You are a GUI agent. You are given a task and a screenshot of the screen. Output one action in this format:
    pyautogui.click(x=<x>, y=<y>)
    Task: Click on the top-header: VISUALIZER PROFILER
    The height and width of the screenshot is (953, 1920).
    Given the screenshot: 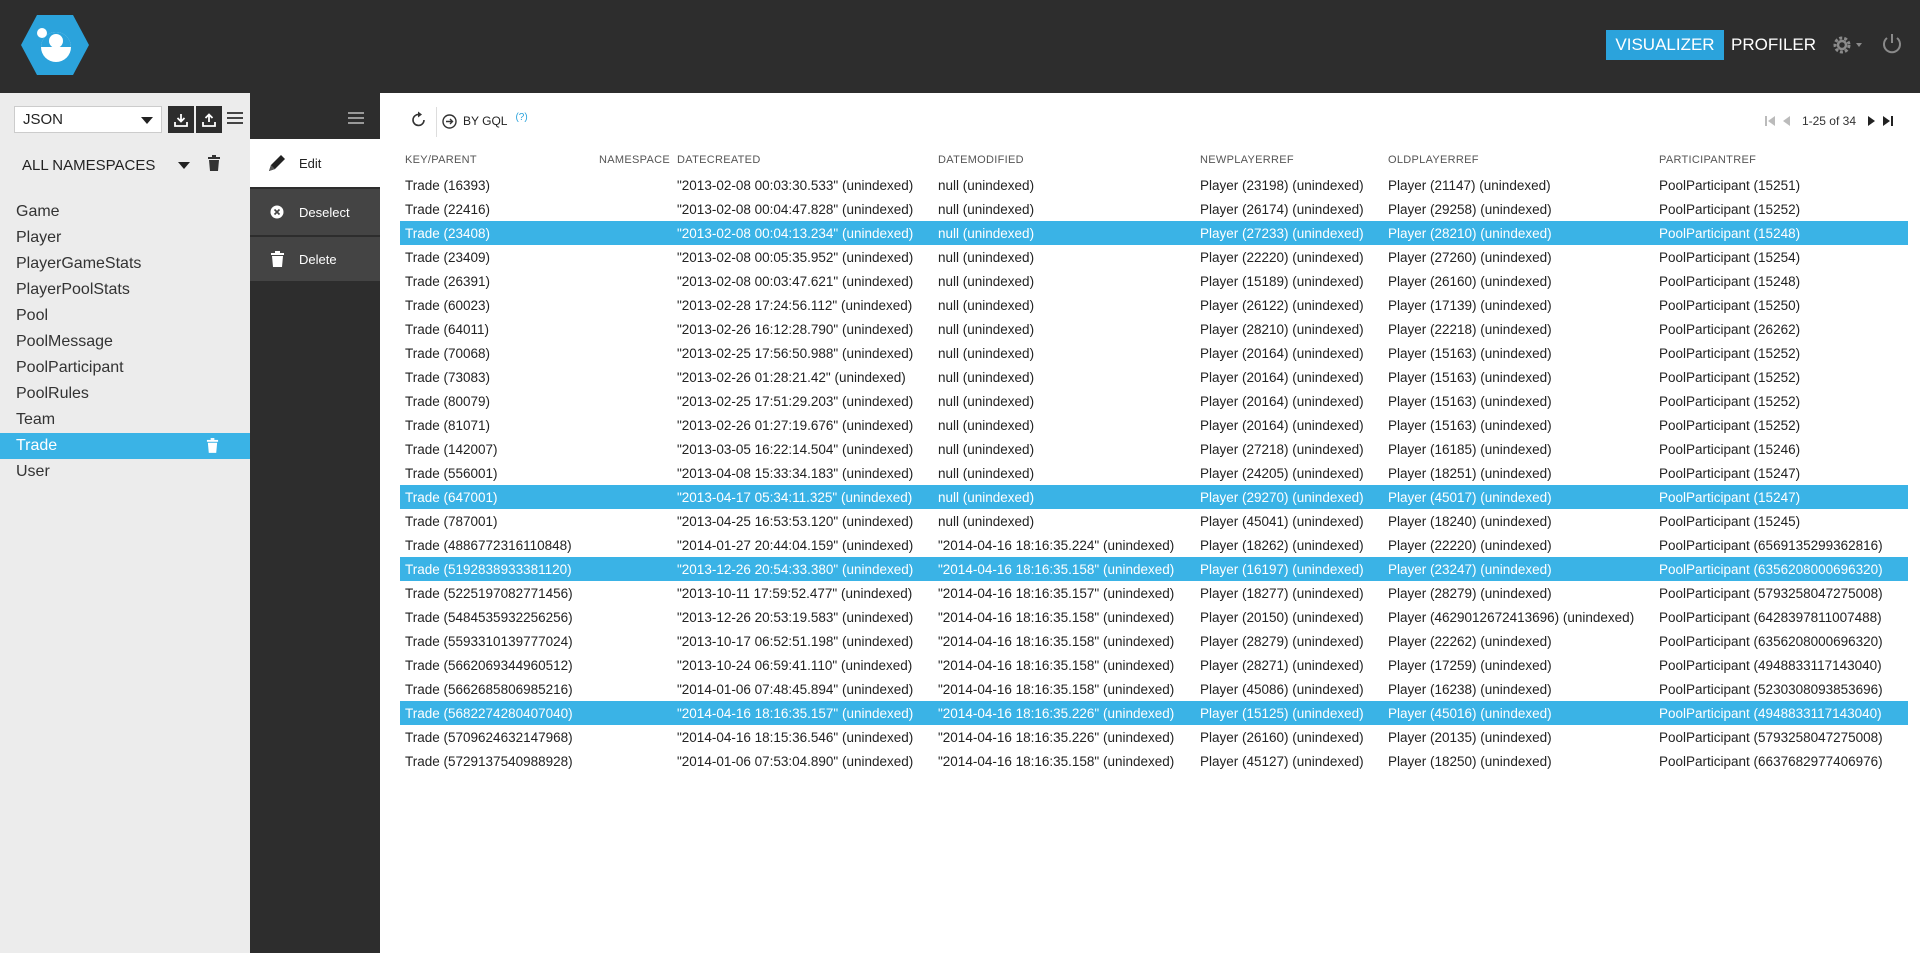 What is the action you would take?
    pyautogui.click(x=960, y=46)
    